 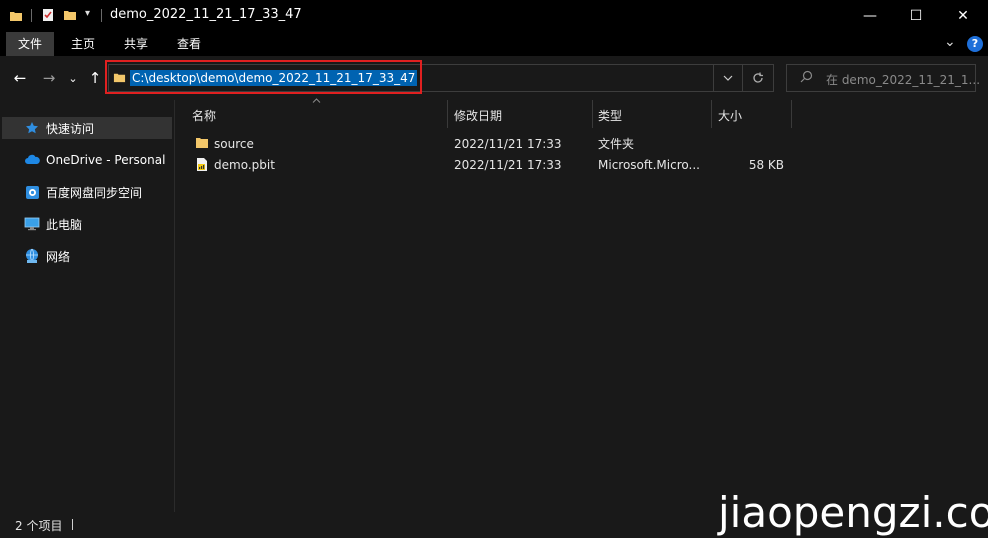 What do you see at coordinates (73, 78) in the screenshot?
I see `recent-locations-button: ⌄` at bounding box center [73, 78].